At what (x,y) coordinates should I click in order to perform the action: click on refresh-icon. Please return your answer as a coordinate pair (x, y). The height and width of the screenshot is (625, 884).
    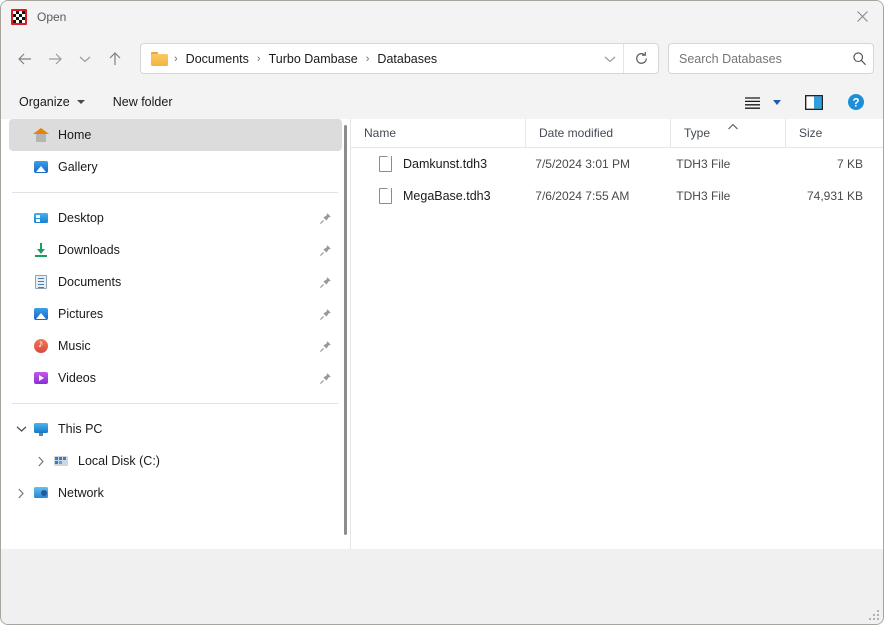
    Looking at the image, I should click on (640, 58).